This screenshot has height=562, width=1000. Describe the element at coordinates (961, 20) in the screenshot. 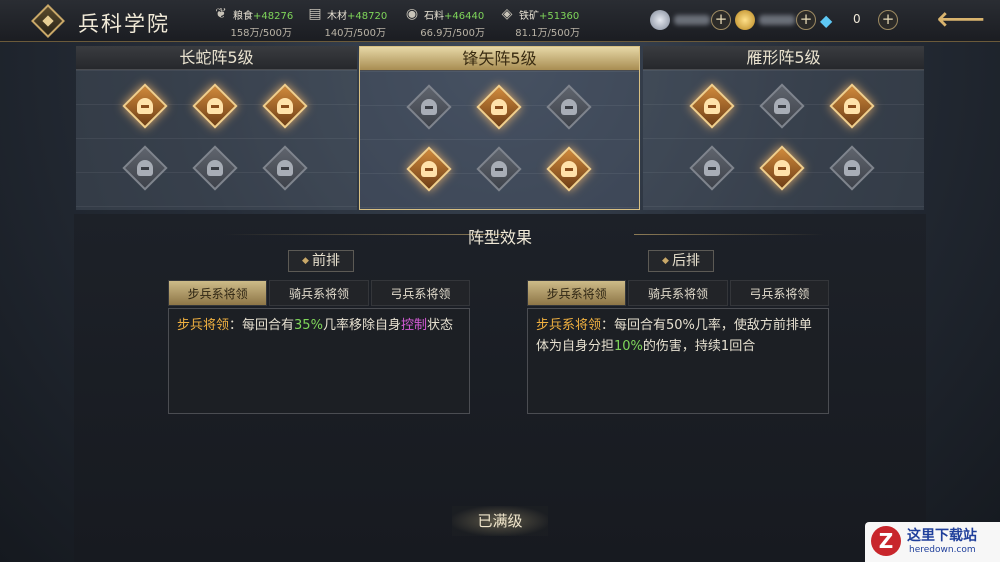

I see `back-arrow-icon: ⟵` at that location.